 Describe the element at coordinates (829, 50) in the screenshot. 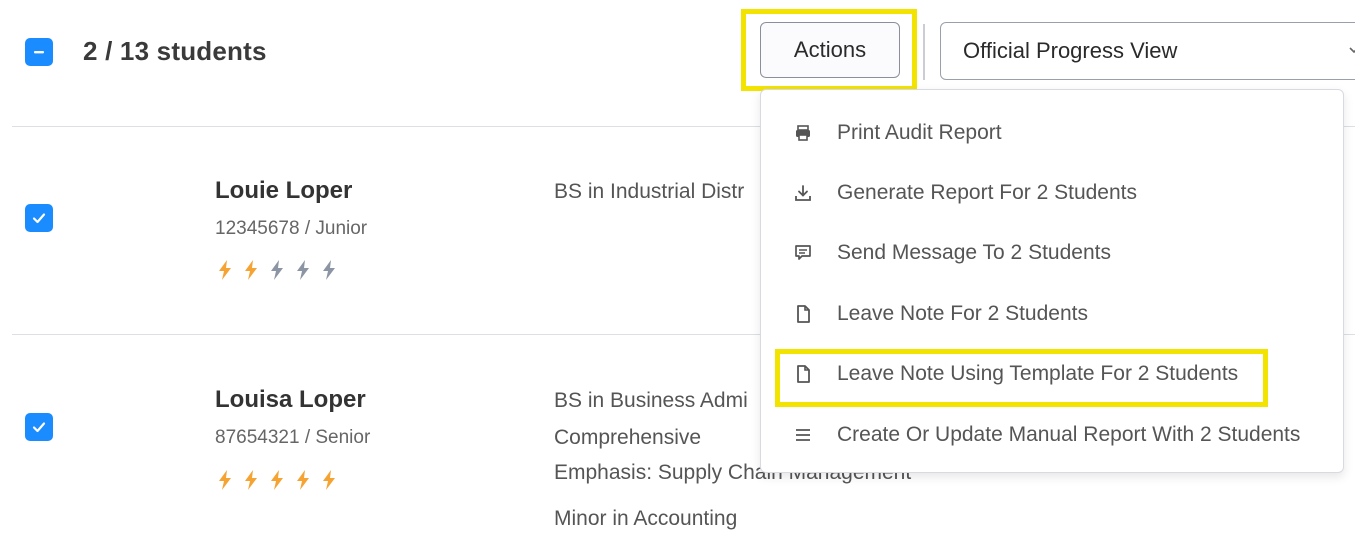

I see `actions-highlight-box` at that location.